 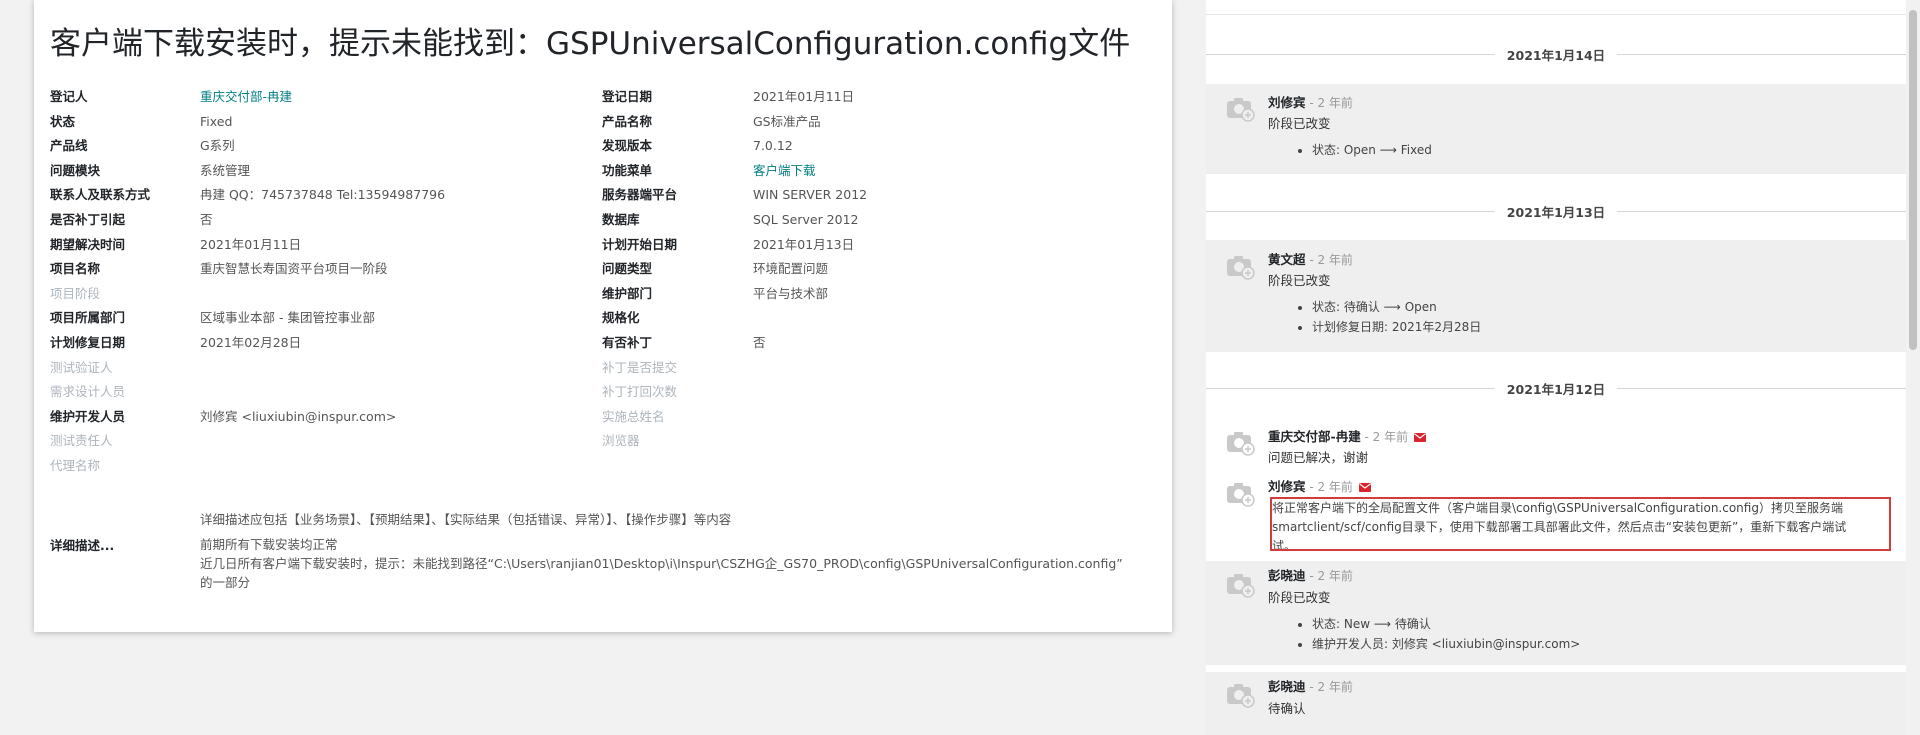 What do you see at coordinates (1372, 150) in the screenshot?
I see `tracking-item: 状态: Open ⟶ Fixed` at bounding box center [1372, 150].